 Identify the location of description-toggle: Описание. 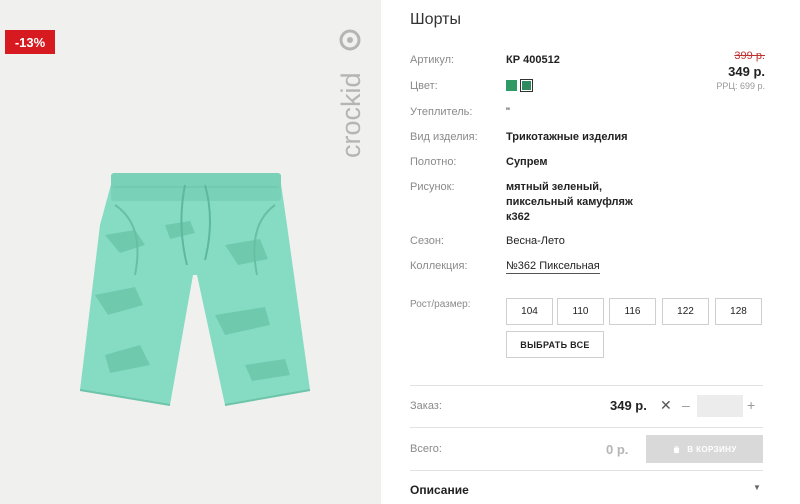
(439, 490).